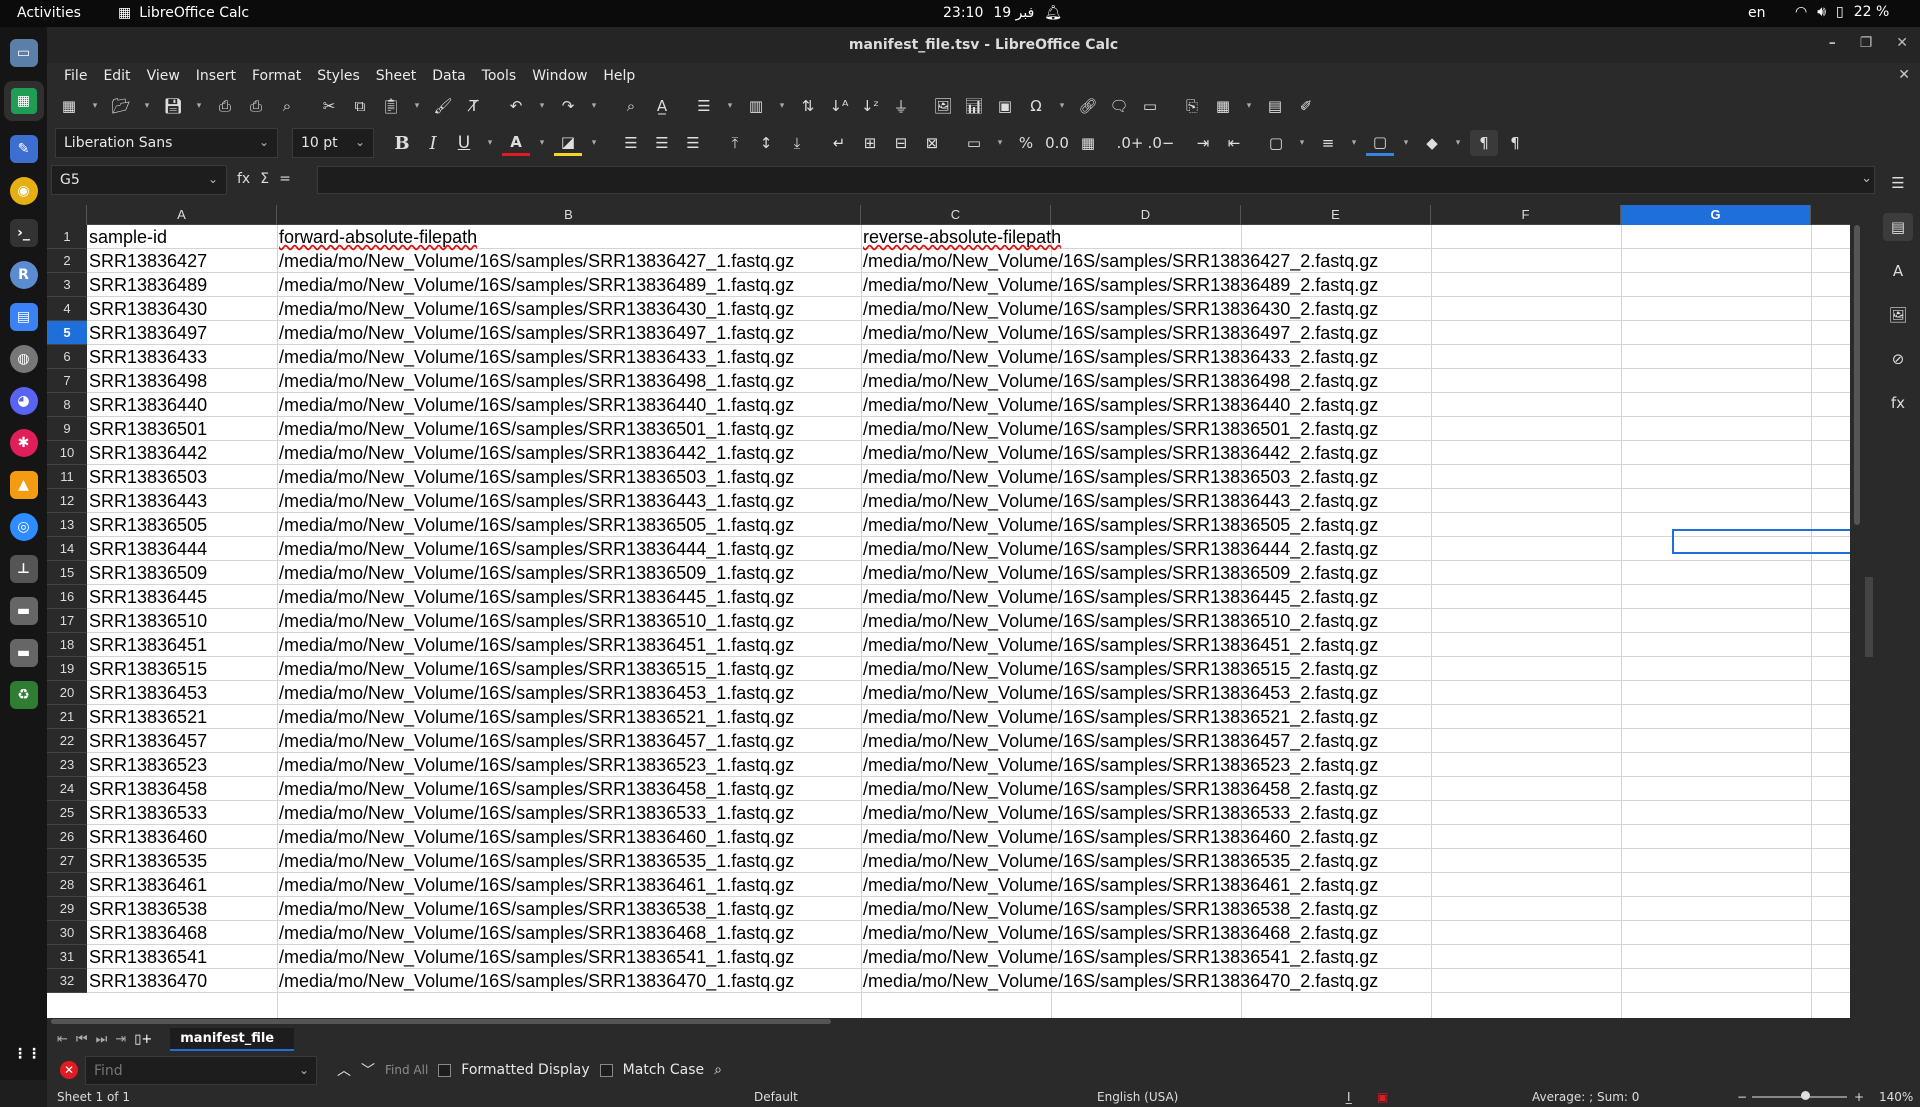  I want to click on navigator-icon: ⊘, so click(1898, 359).